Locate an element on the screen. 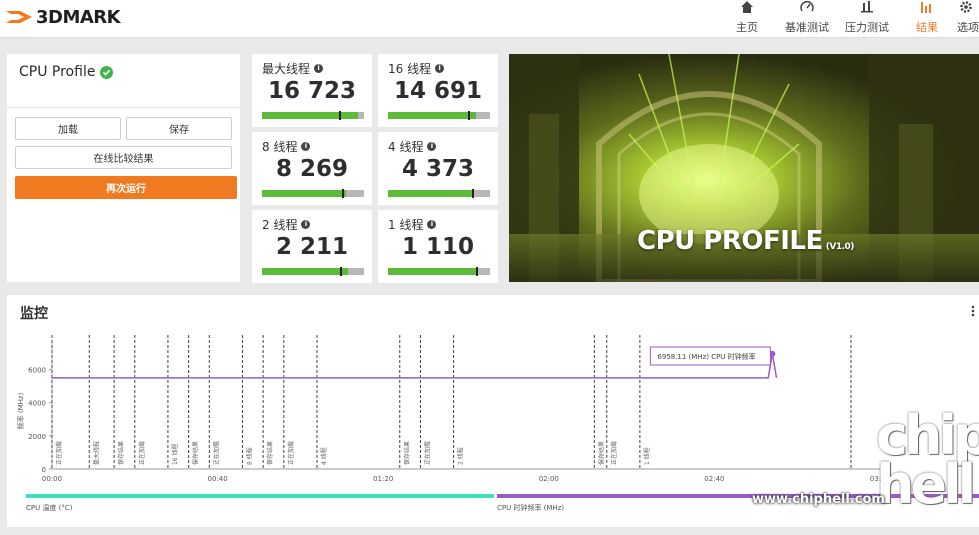 This screenshot has height=535, width=979. run-again-button: 再次运行 is located at coordinates (126, 187).